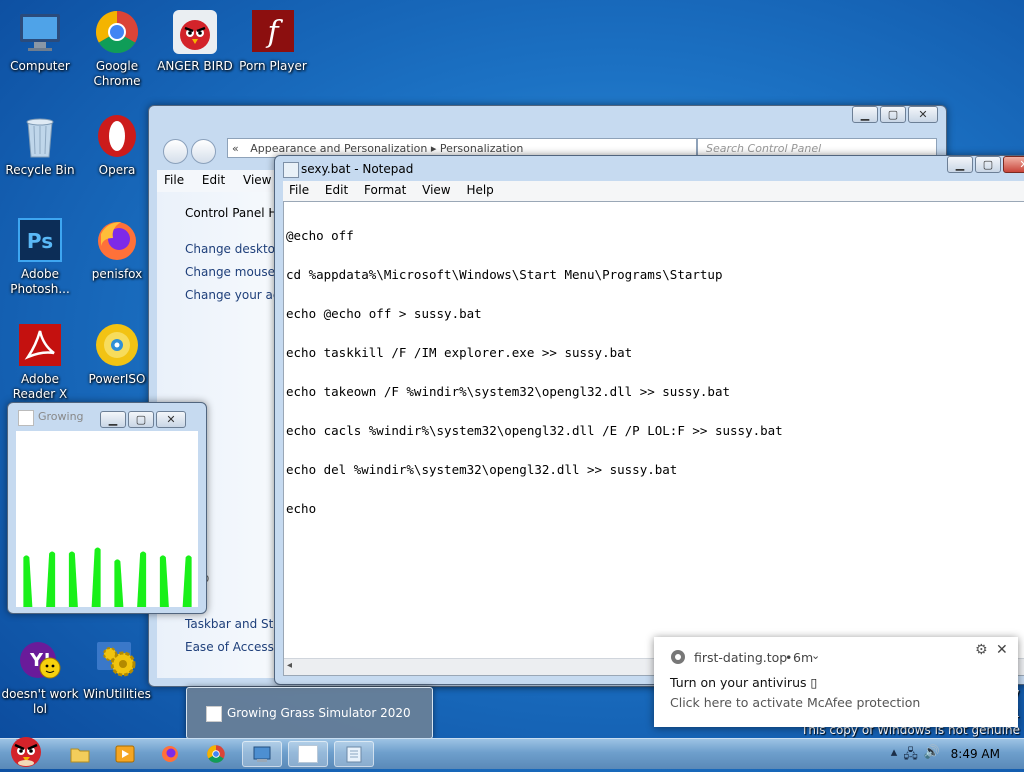 This screenshot has width=1024, height=772. Describe the element at coordinates (235, 295) in the screenshot. I see `sidebar-link-change-account: Change your acc` at that location.